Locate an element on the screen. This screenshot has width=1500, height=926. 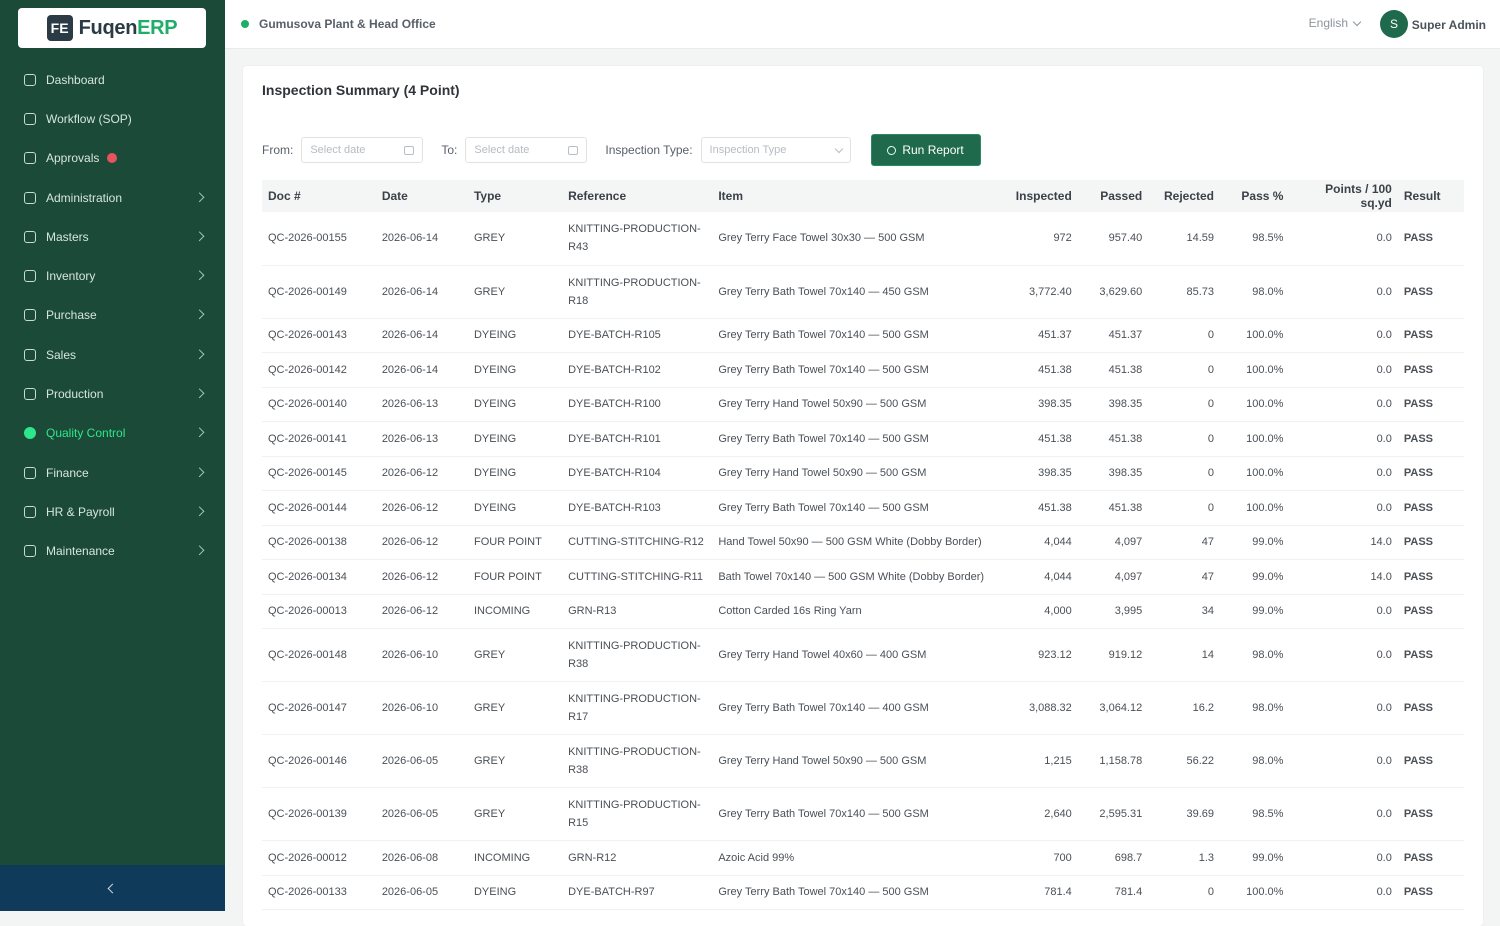
table-cell: 47 is located at coordinates (1184, 542).